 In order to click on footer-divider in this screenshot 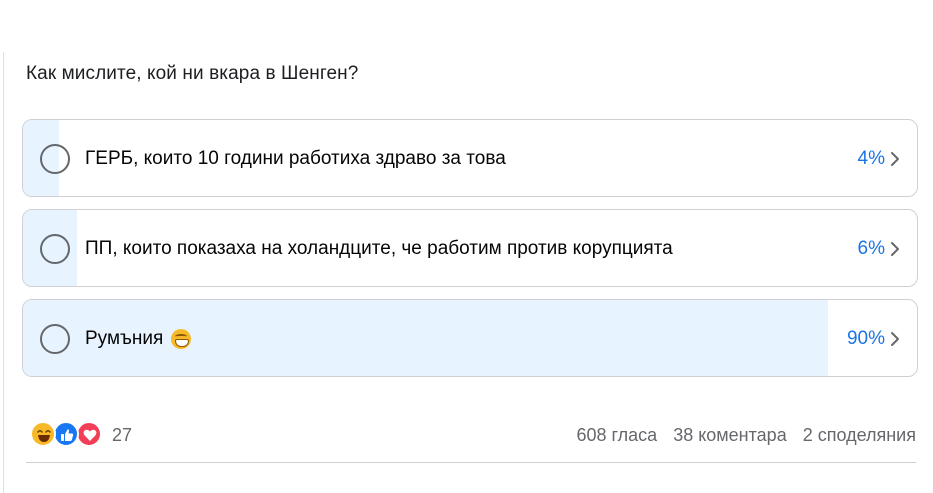, I will do `click(471, 462)`.